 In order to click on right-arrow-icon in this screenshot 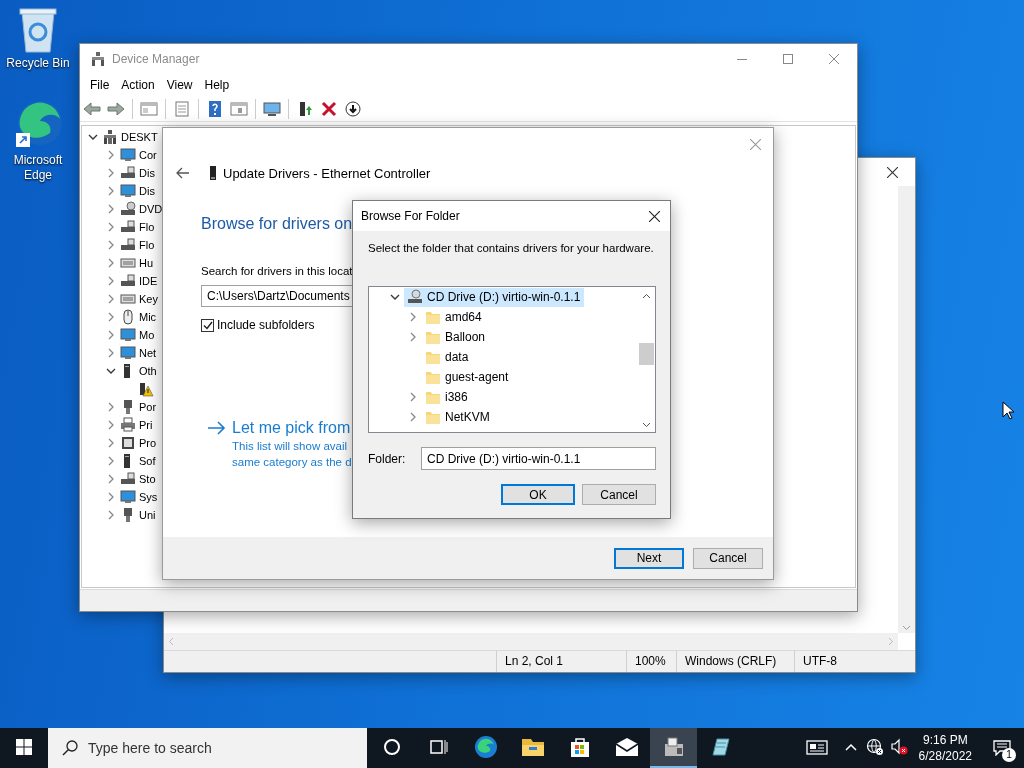, I will do `click(216, 428)`.